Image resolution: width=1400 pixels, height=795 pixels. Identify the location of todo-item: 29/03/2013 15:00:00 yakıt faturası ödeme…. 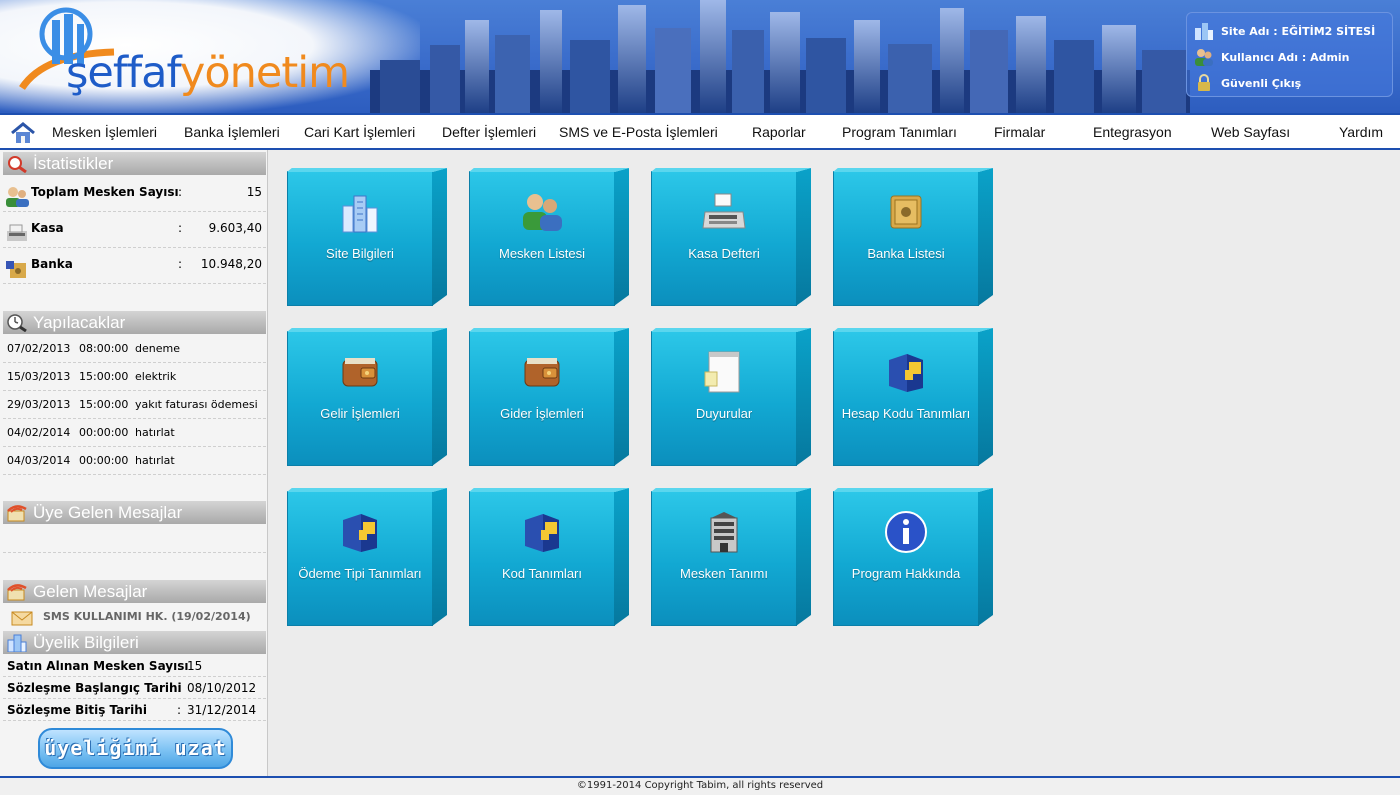
(134, 405).